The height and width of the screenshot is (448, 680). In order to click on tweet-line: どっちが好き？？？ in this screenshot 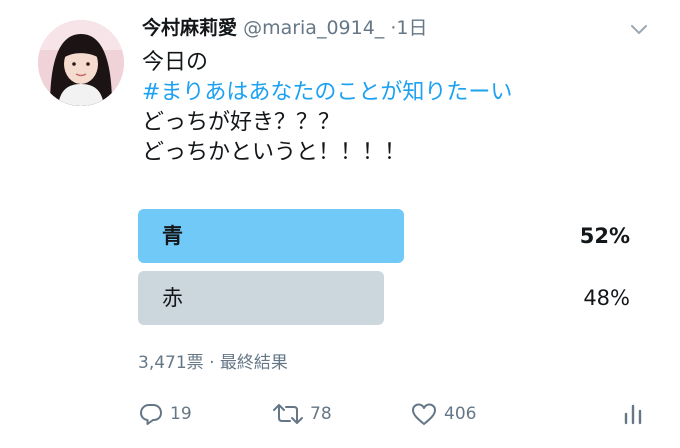, I will do `click(241, 122)`.